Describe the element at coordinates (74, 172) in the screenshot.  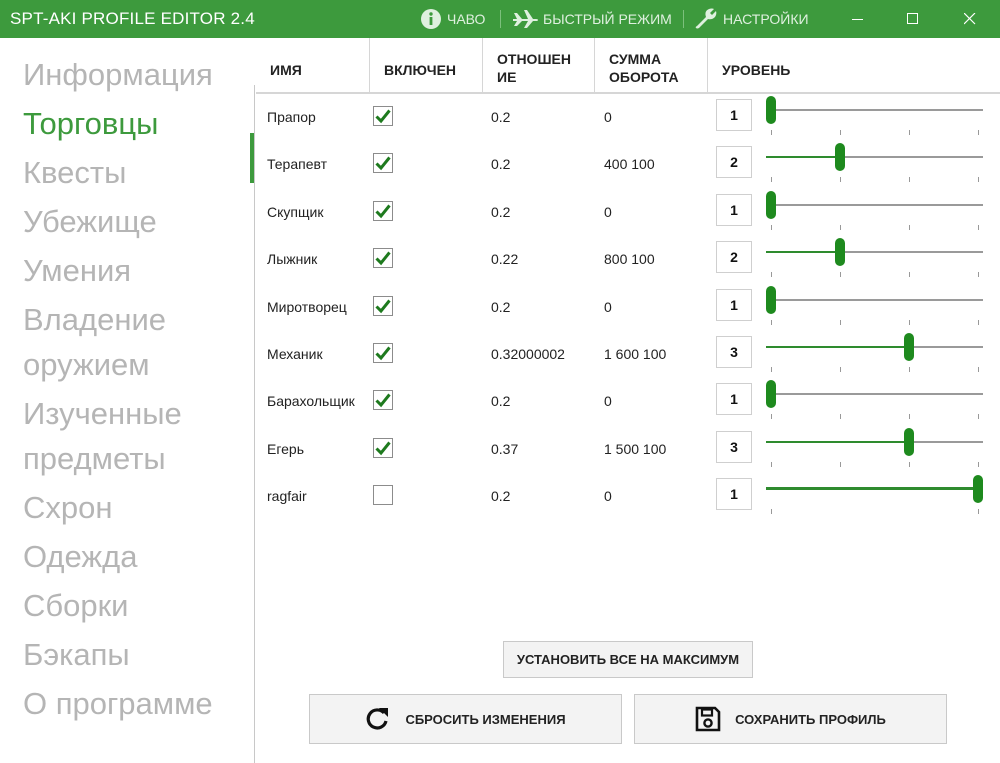
I see `sidebar-item-quests: Квесты` at that location.